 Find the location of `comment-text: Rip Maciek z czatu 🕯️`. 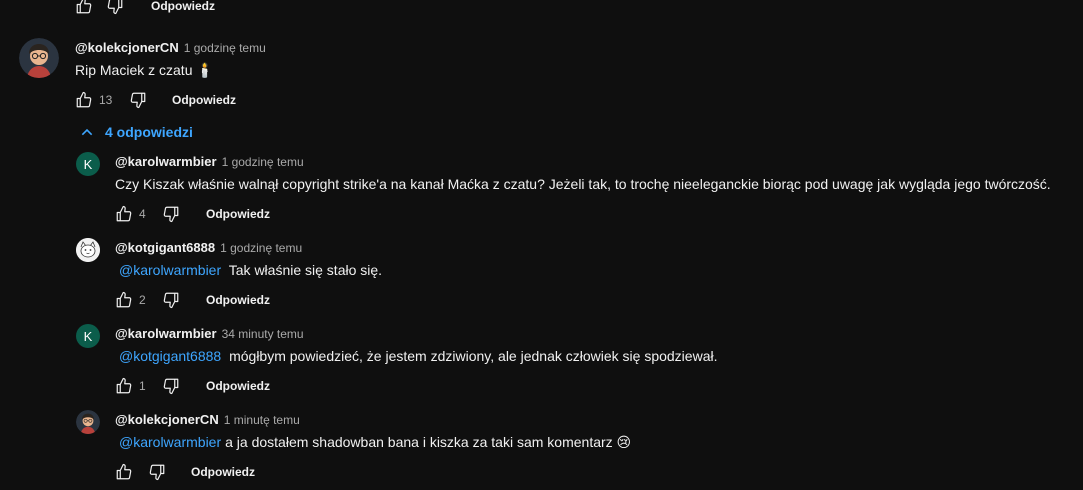

comment-text: Rip Maciek z czatu 🕯️ is located at coordinates (144, 70).